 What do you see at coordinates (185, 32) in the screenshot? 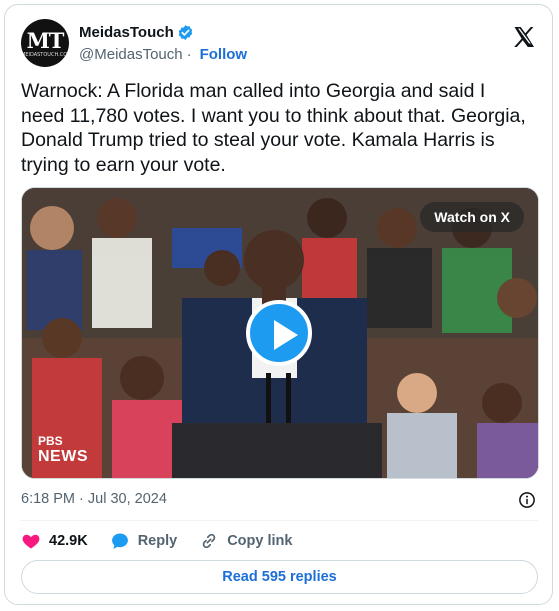
I see `verified-badge-icon` at bounding box center [185, 32].